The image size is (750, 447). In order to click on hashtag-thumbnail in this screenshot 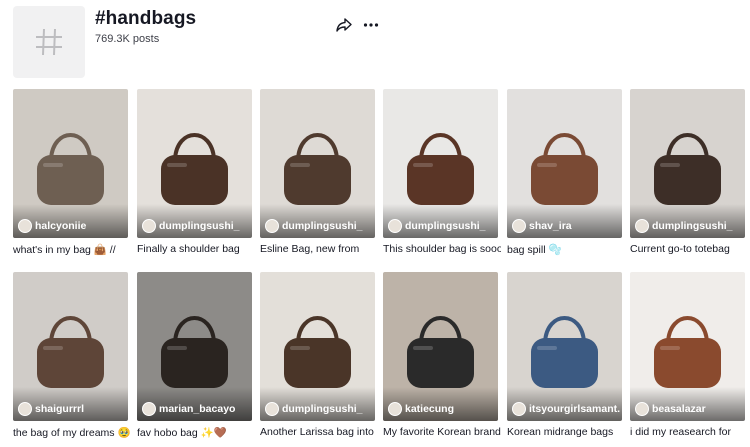, I will do `click(49, 42)`.